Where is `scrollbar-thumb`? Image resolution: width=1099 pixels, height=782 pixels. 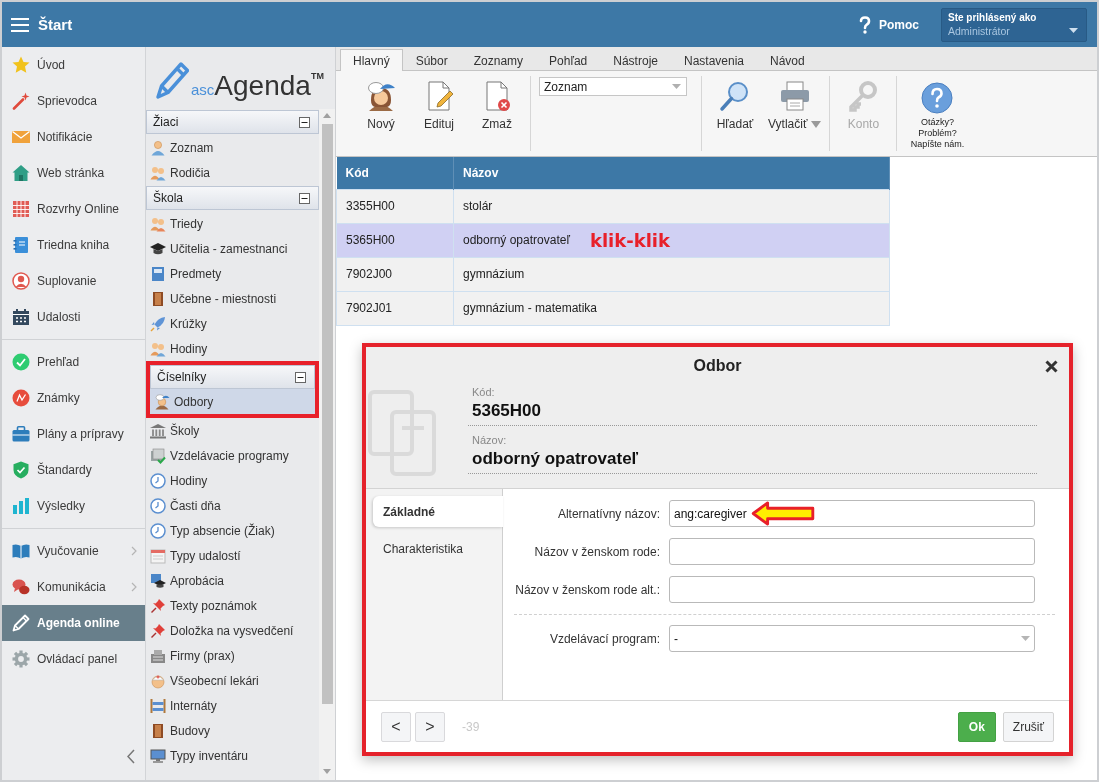 scrollbar-thumb is located at coordinates (327, 414).